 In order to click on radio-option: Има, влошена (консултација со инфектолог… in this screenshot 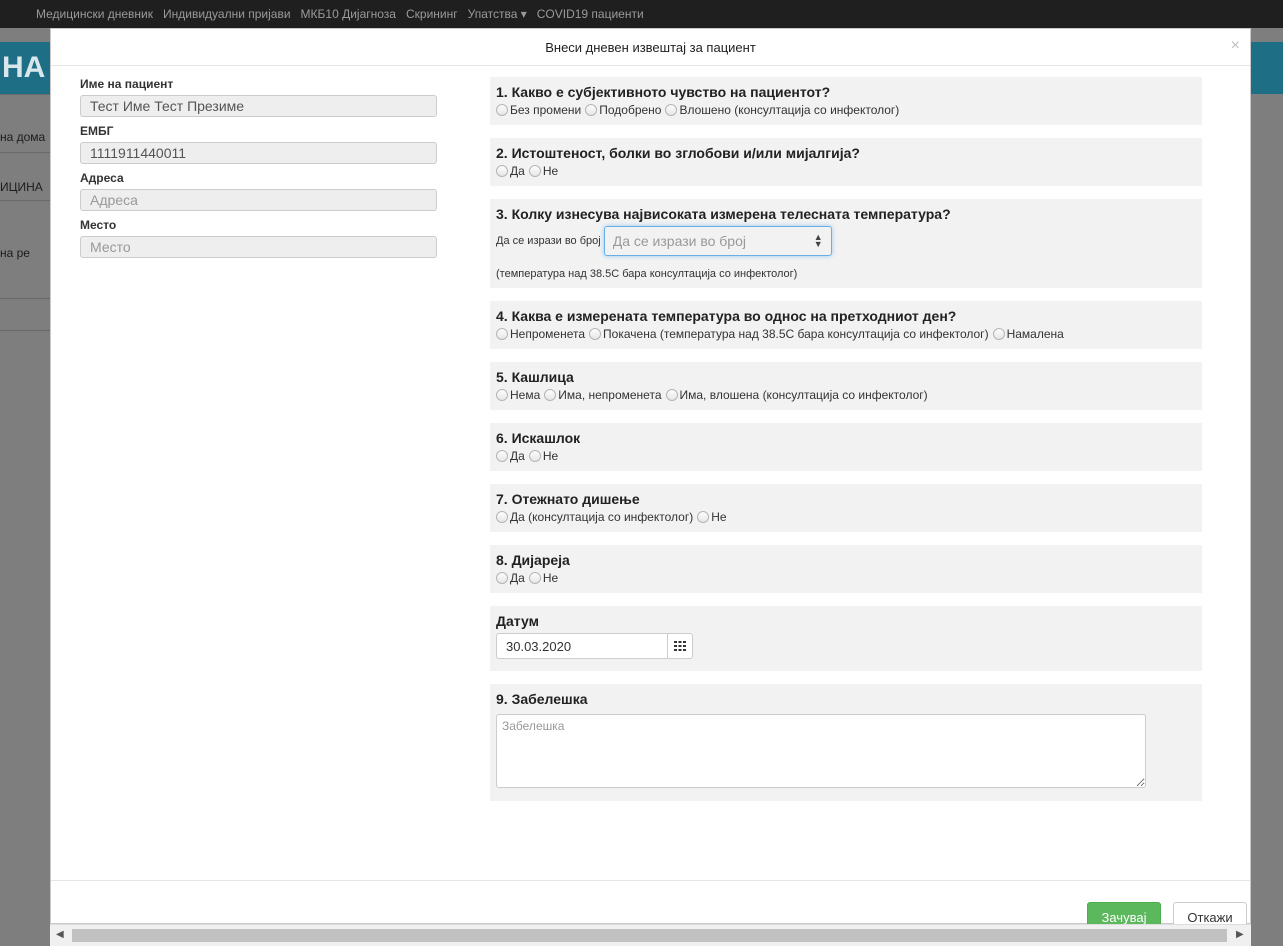, I will do `click(796, 395)`.